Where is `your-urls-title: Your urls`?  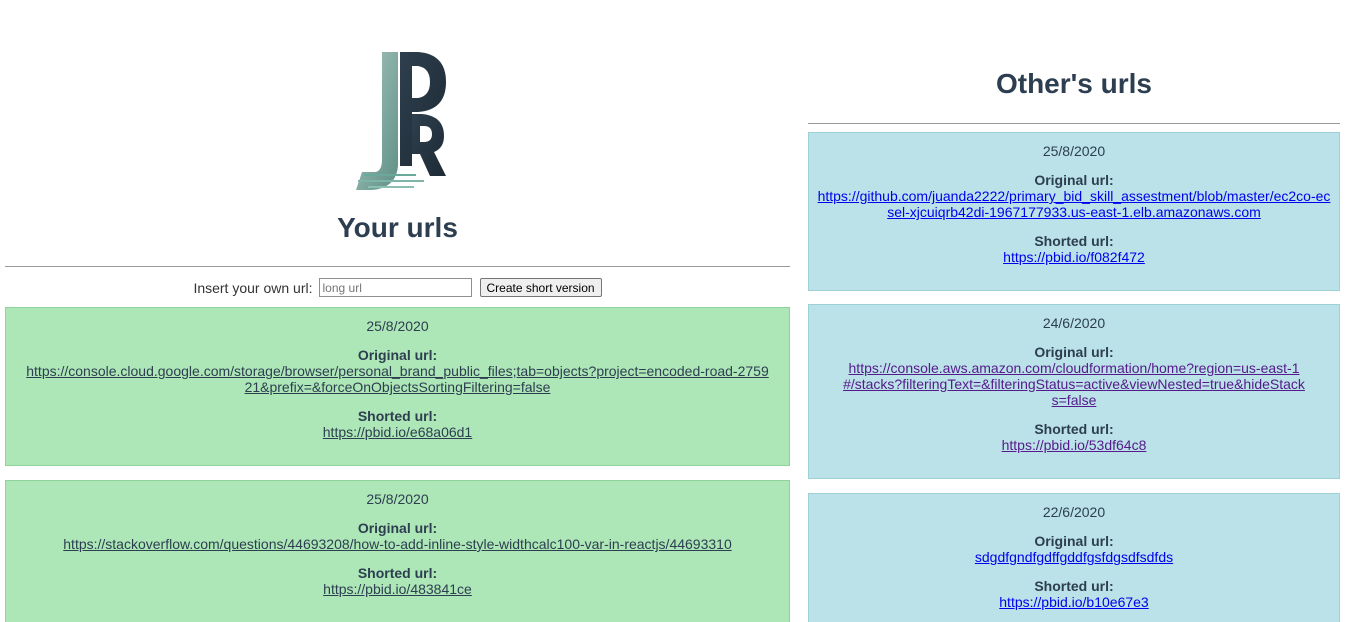
your-urls-title: Your urls is located at coordinates (397, 227).